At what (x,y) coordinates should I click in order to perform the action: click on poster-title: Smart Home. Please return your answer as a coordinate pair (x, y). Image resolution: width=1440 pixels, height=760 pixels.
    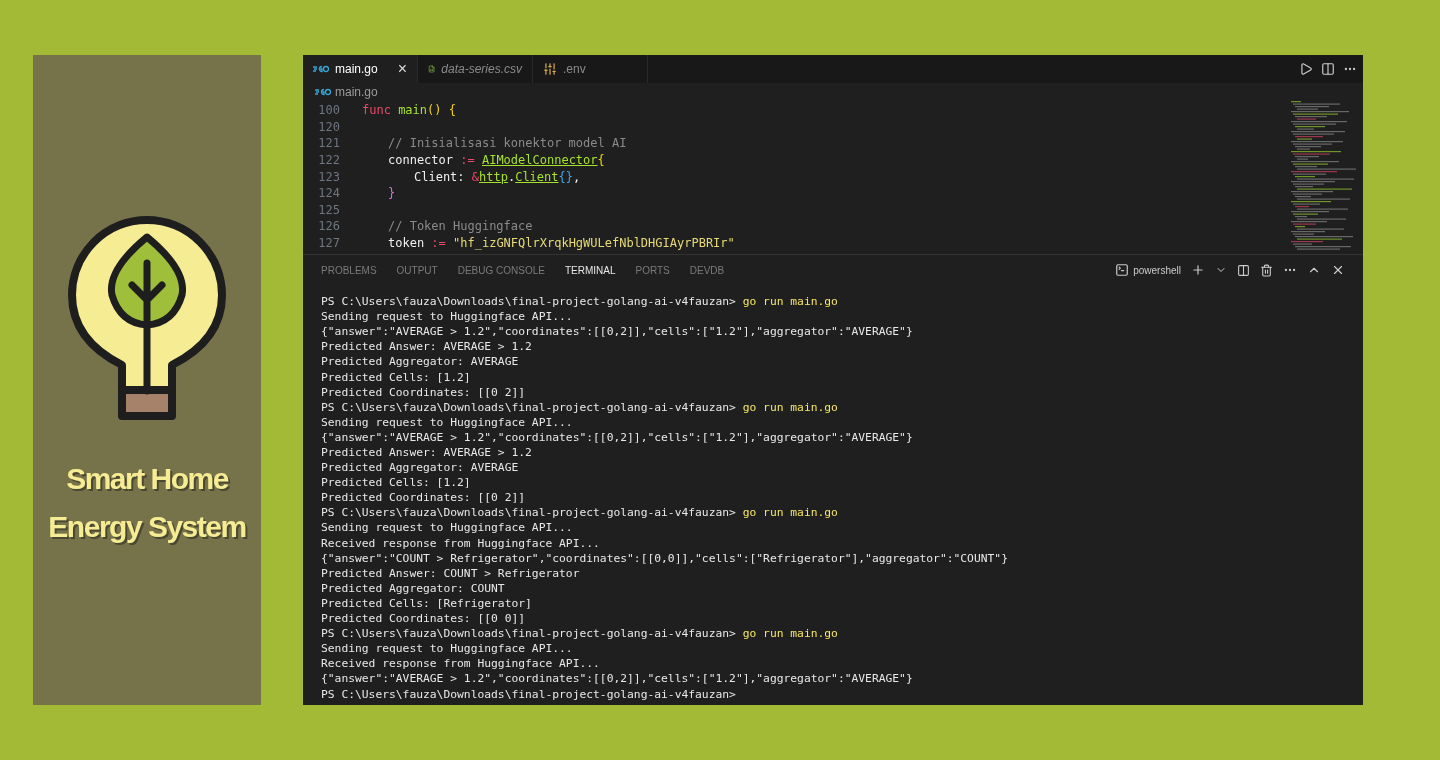
    Looking at the image, I should click on (147, 479).